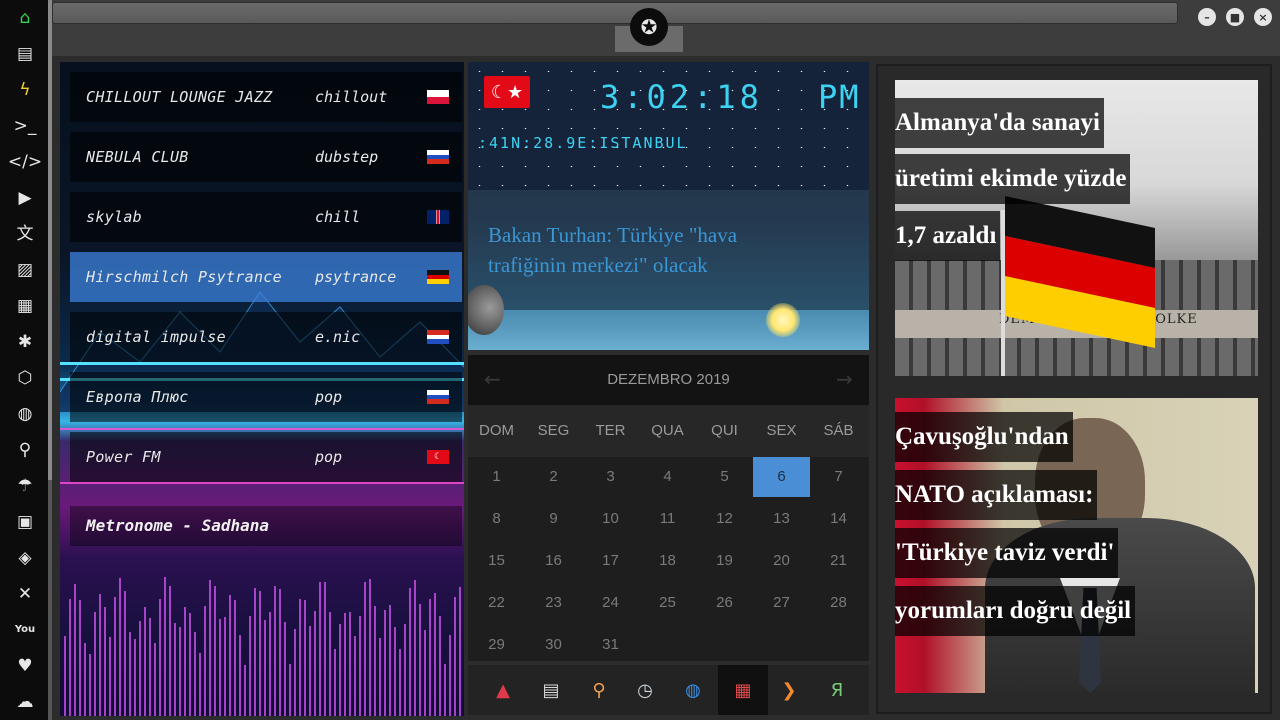 Image resolution: width=1280 pixels, height=720 pixels. What do you see at coordinates (724, 561) in the screenshot?
I see `calendar-day: 19` at bounding box center [724, 561].